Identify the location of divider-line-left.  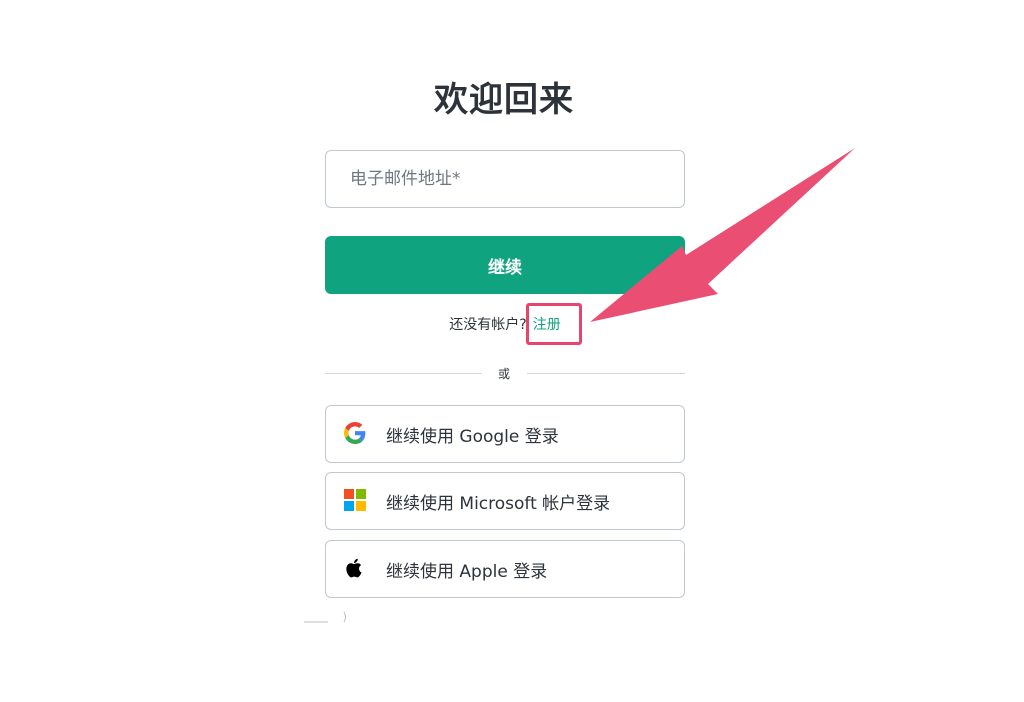
(403, 373).